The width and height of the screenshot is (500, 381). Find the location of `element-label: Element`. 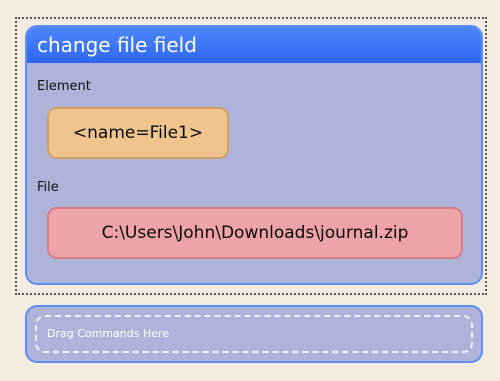

element-label: Element is located at coordinates (64, 86).